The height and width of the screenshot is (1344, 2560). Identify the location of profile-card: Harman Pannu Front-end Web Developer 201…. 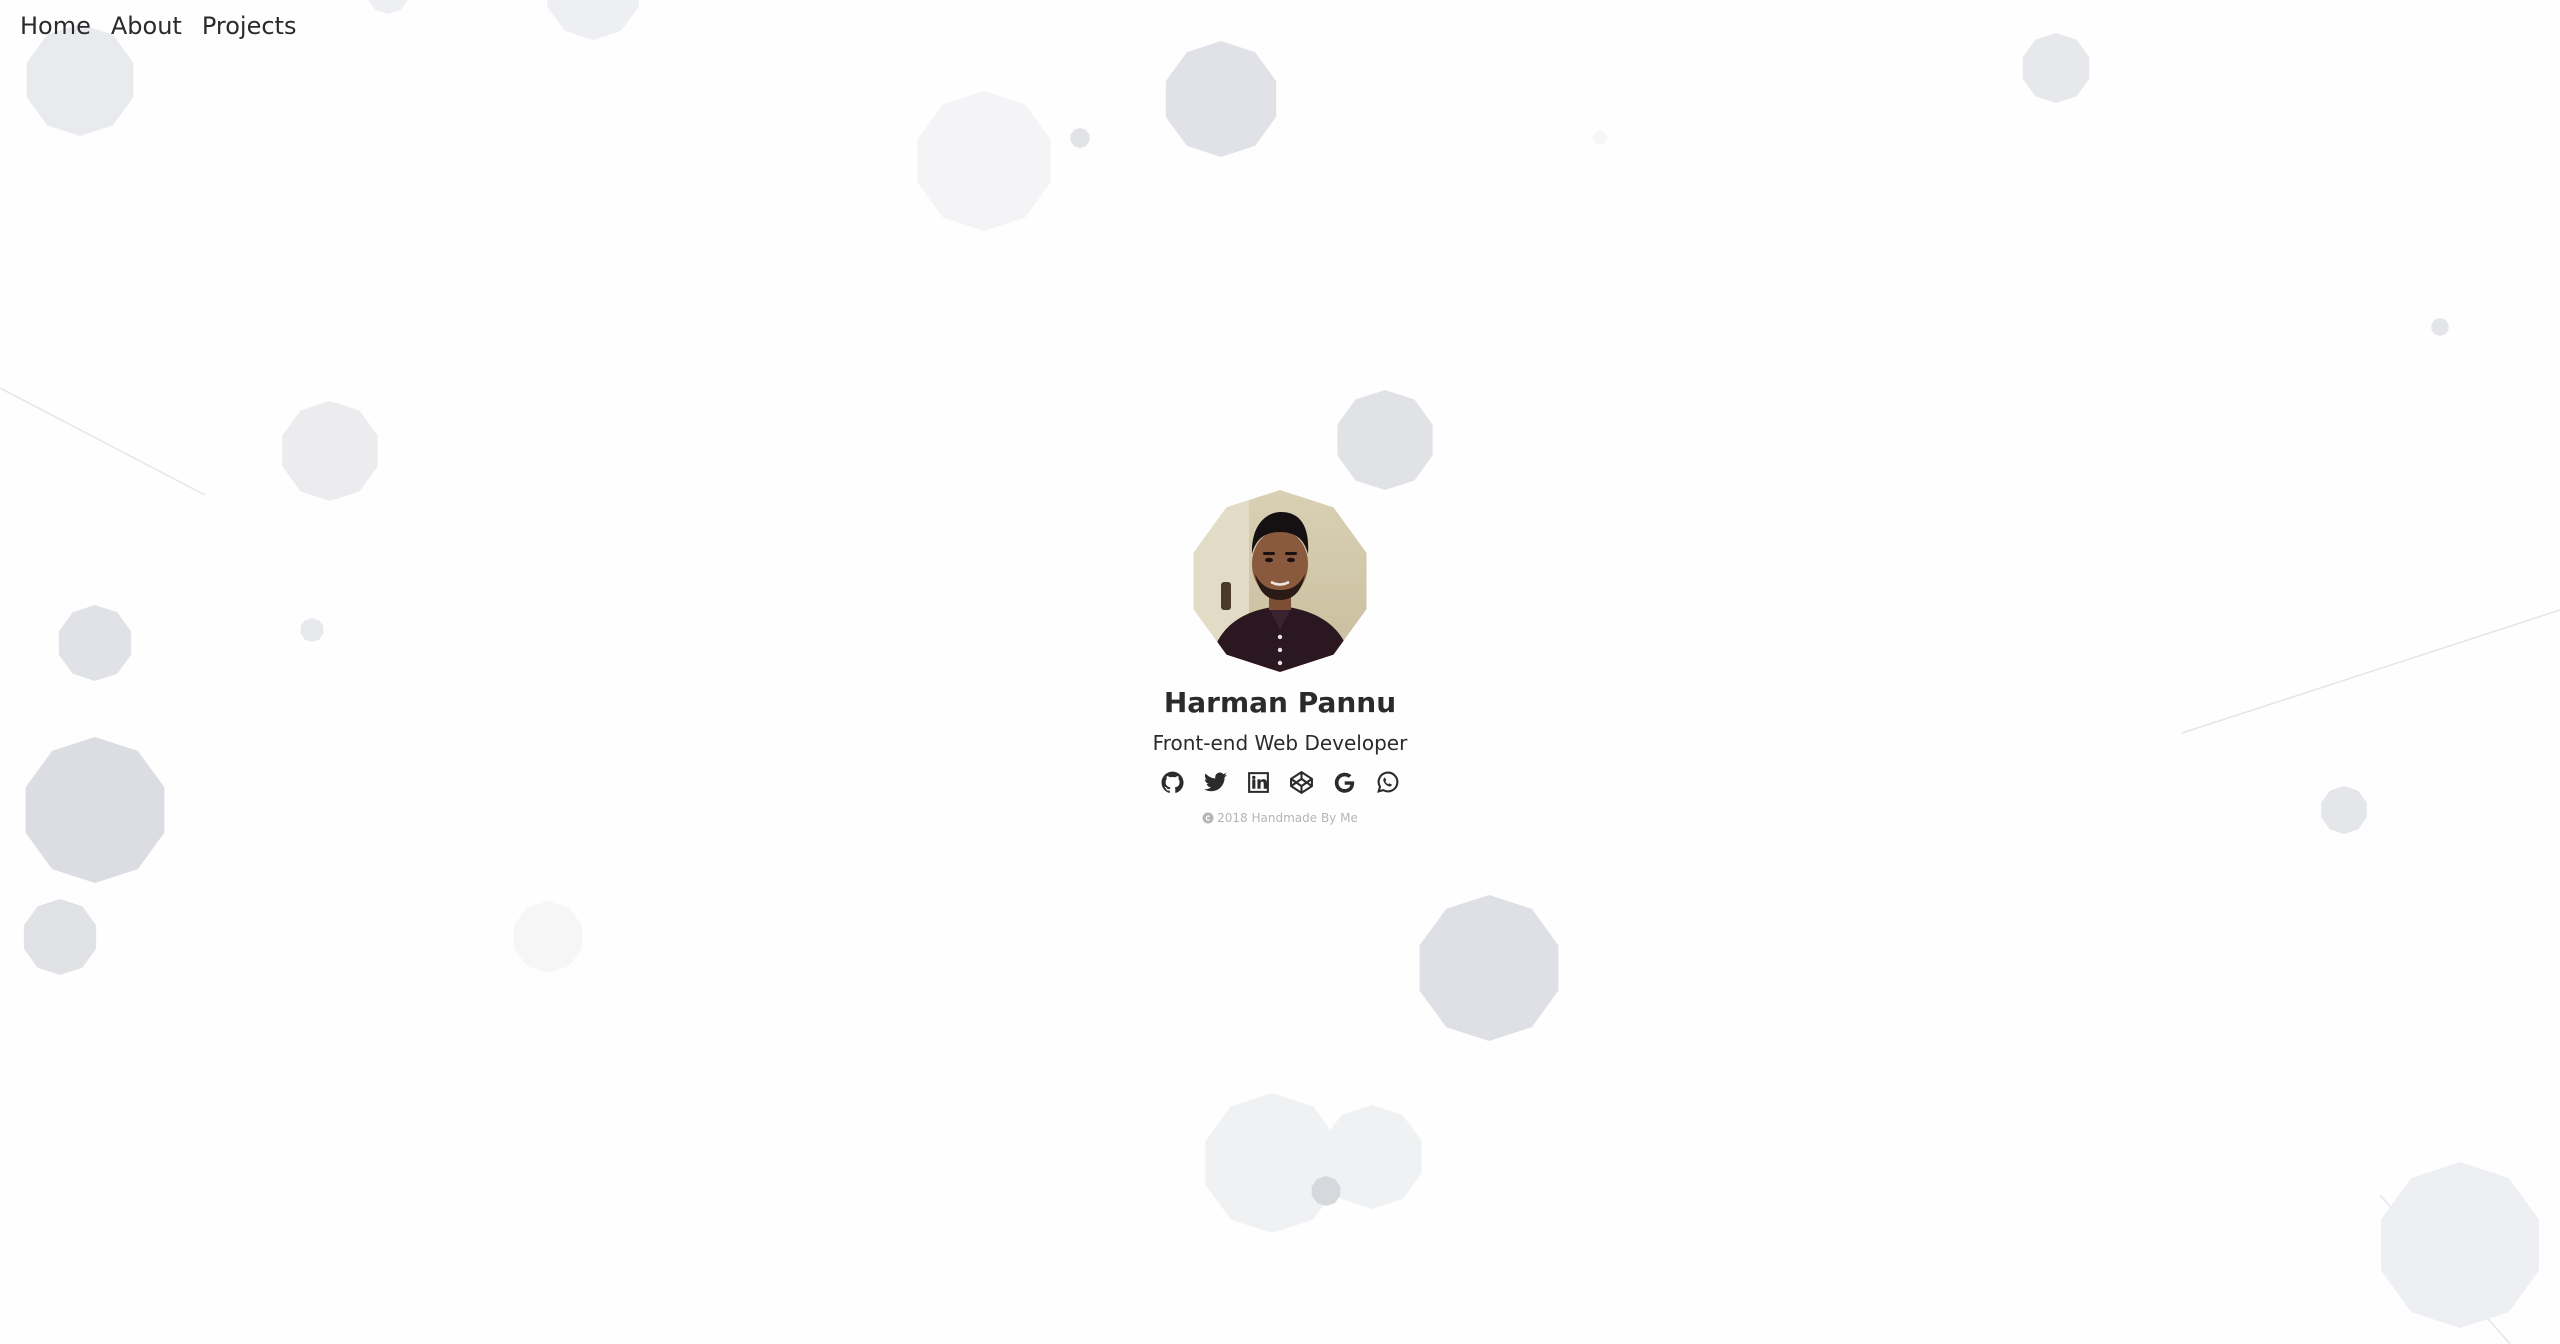
(1280, 657).